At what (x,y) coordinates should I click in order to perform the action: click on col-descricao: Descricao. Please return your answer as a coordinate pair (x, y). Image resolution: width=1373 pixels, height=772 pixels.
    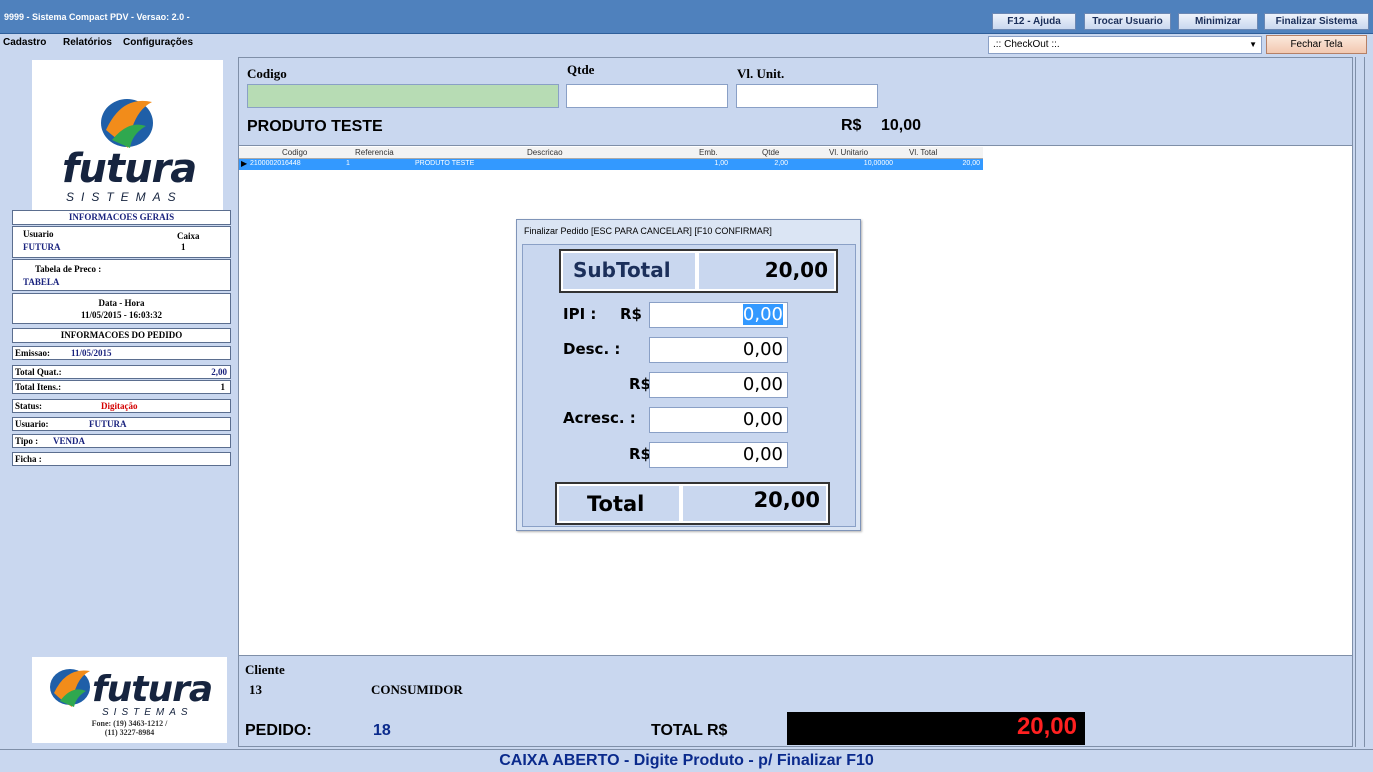
    Looking at the image, I should click on (545, 152).